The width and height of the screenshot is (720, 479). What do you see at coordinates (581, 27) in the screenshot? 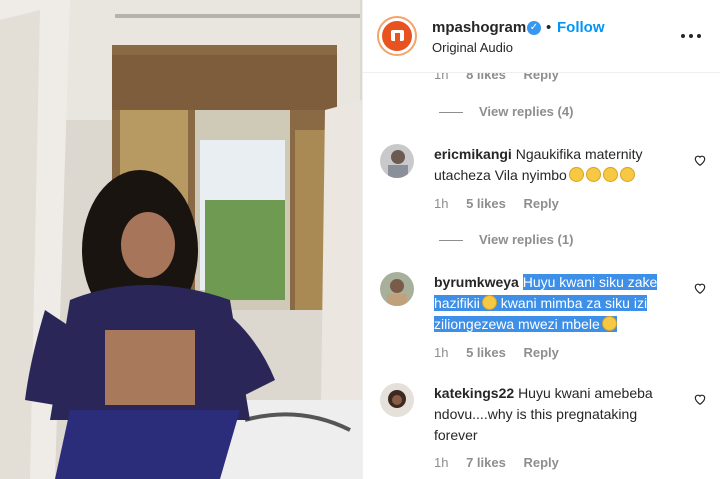
I see `follow-button: Follow` at bounding box center [581, 27].